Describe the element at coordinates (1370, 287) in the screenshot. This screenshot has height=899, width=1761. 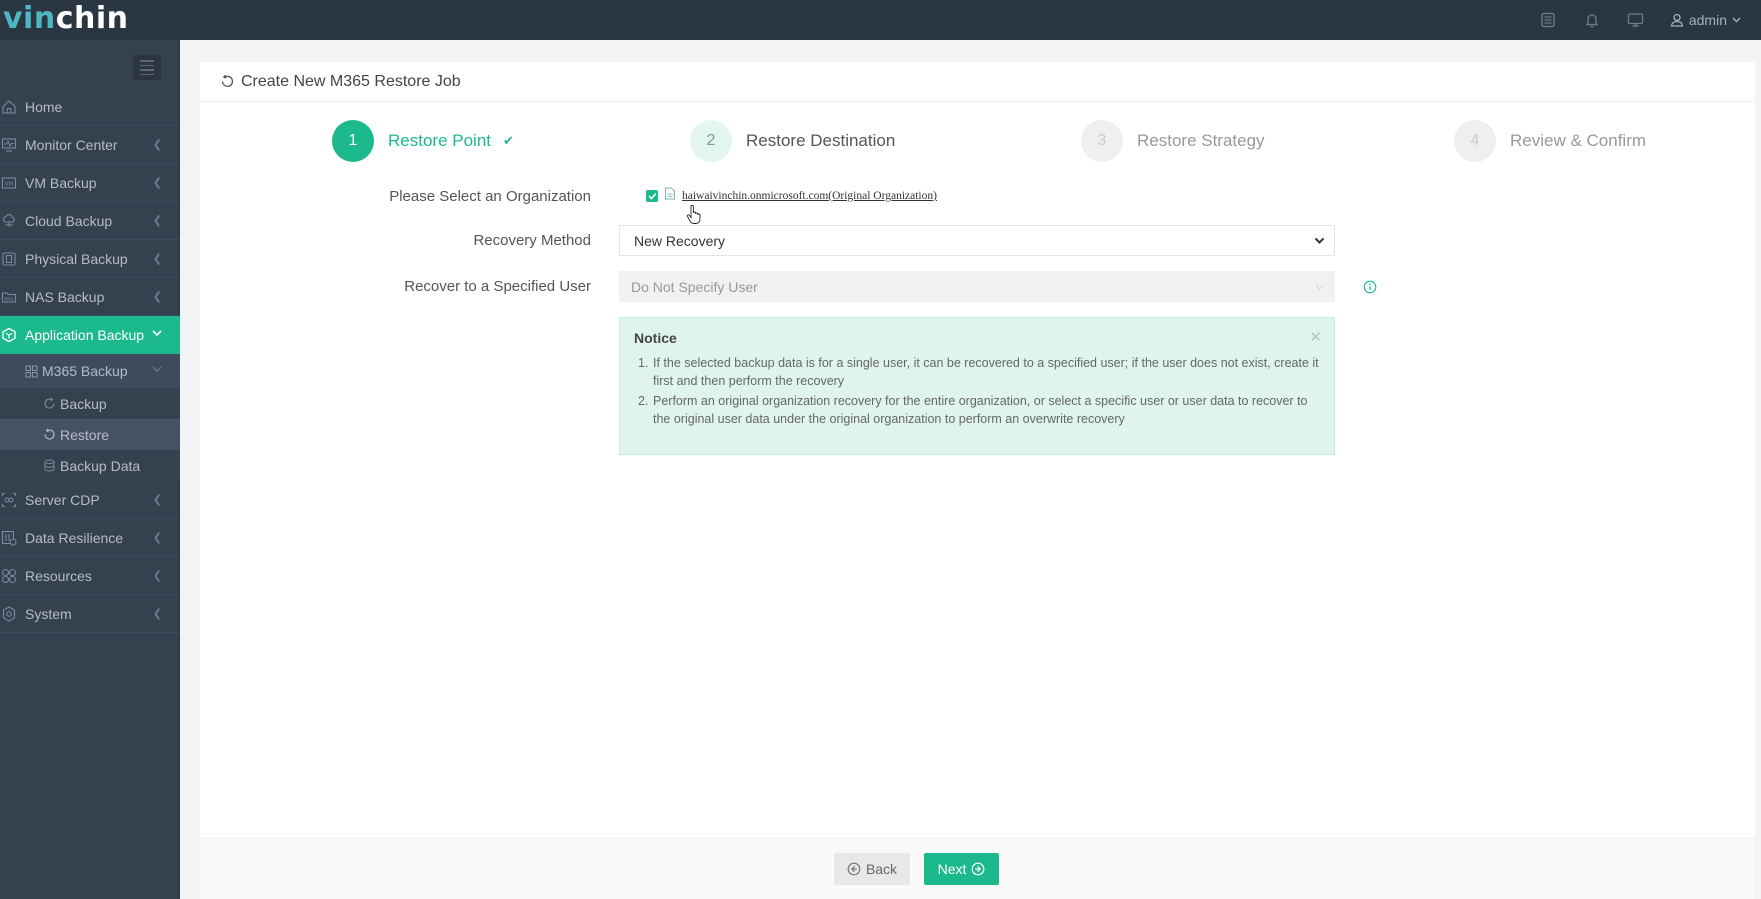
I see `info-icon` at that location.